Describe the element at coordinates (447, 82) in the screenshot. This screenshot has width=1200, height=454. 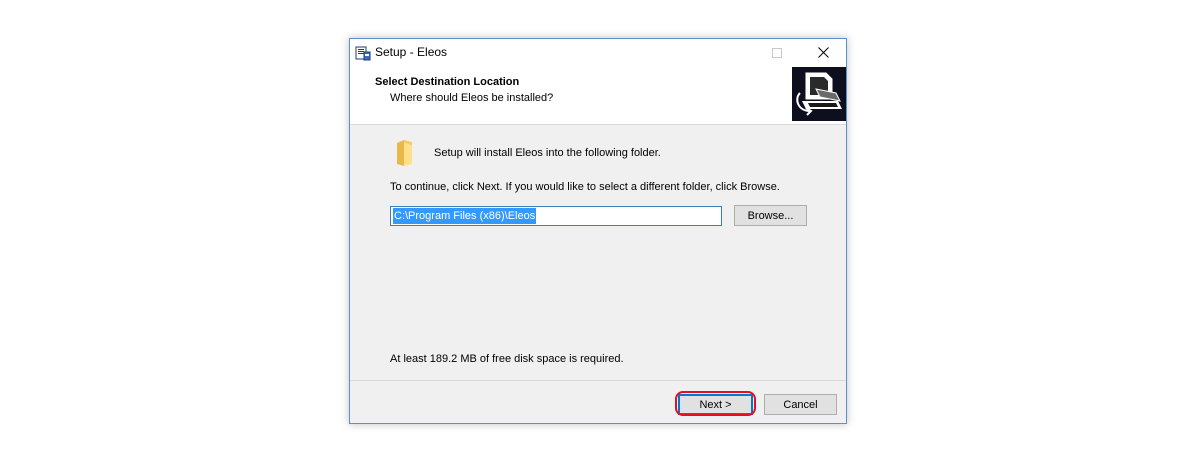
I see `page-title: Select Destination Location` at that location.